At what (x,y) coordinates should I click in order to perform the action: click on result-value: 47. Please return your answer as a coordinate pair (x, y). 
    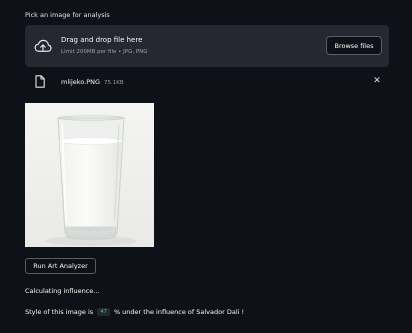
    Looking at the image, I should click on (103, 312).